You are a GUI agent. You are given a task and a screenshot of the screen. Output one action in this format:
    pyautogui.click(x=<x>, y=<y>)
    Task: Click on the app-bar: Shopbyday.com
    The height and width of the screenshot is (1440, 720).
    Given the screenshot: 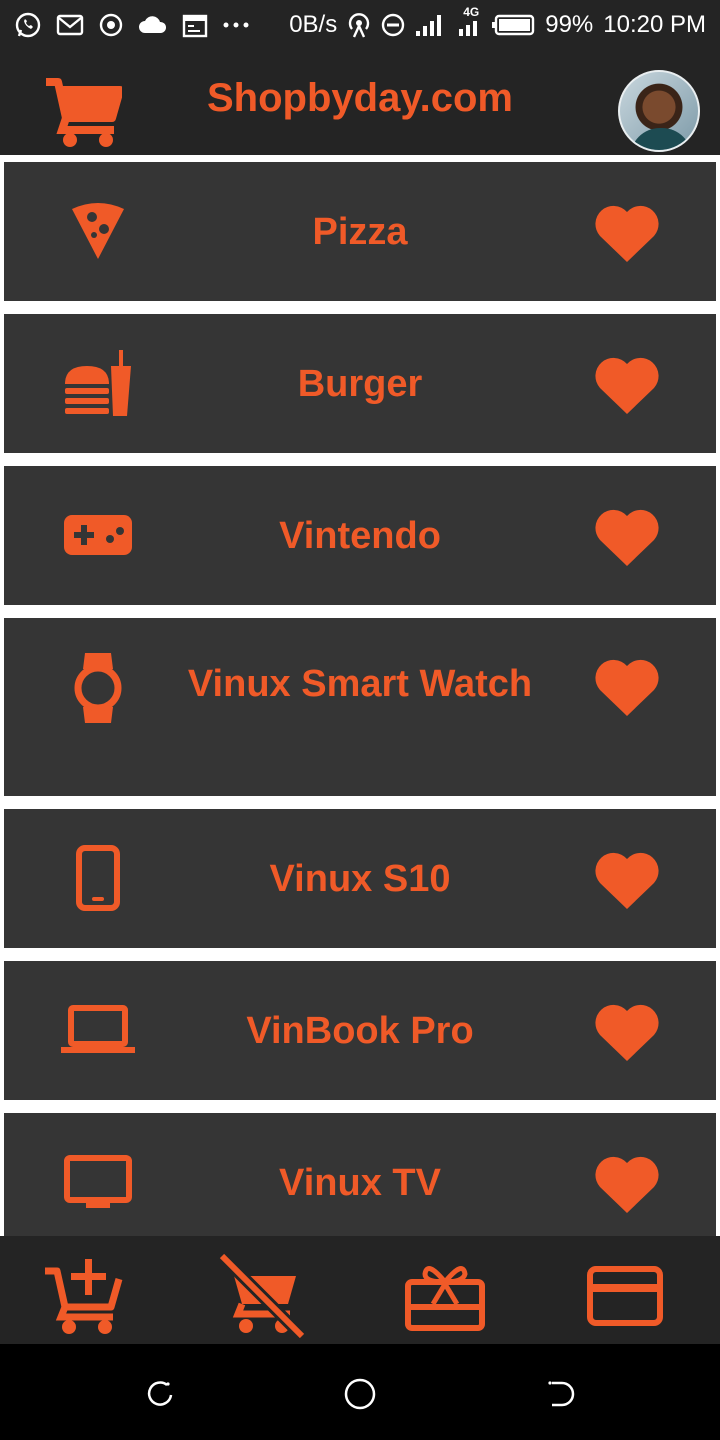 What is the action you would take?
    pyautogui.click(x=360, y=102)
    